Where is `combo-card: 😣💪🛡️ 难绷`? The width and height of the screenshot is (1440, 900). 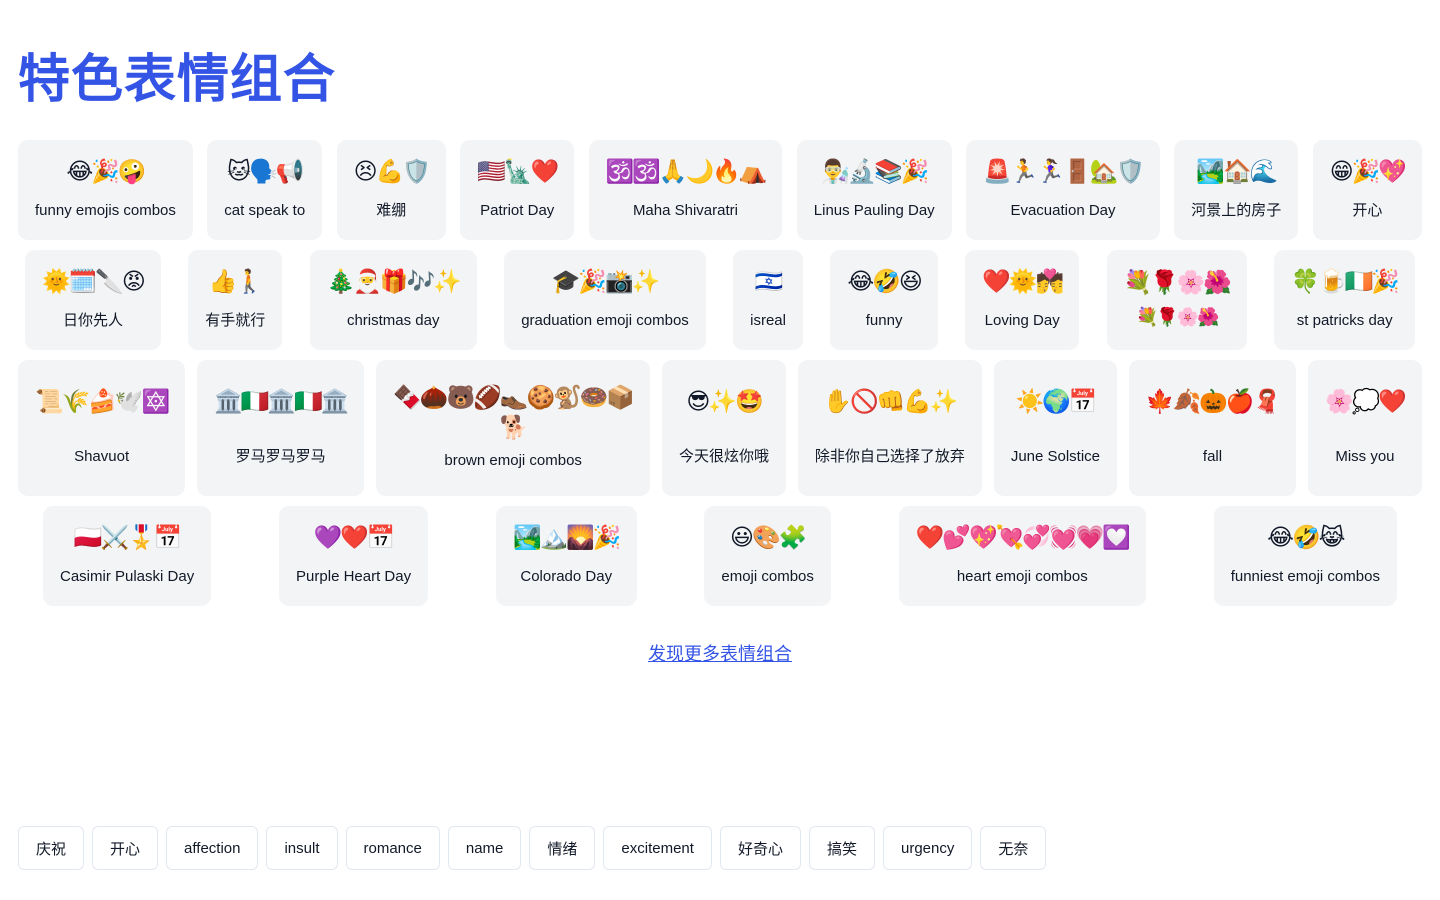
combo-card: 😣💪🛡️ 难绷 is located at coordinates (391, 190).